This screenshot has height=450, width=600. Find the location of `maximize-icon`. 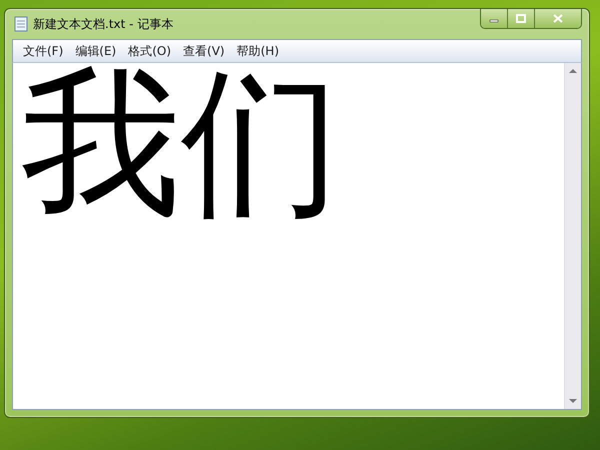

maximize-icon is located at coordinates (521, 18).